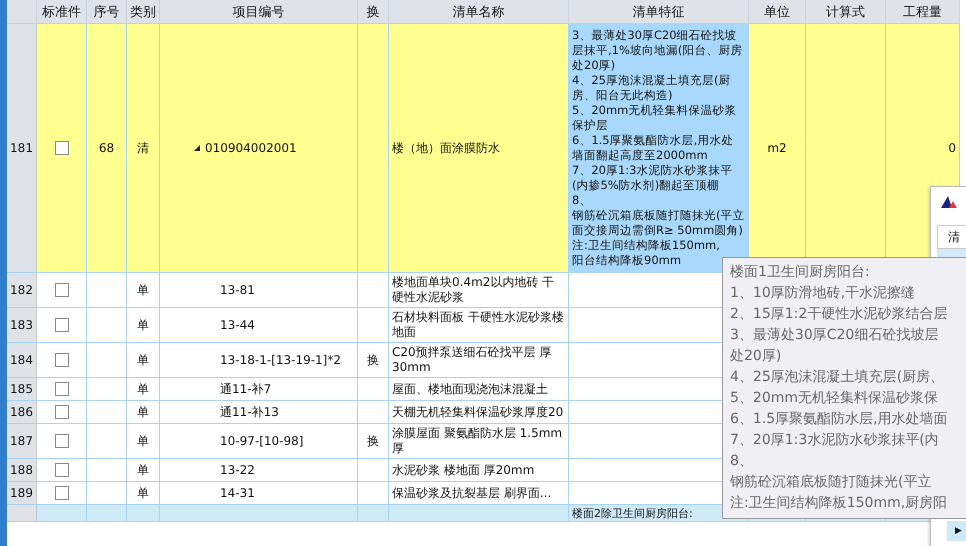 This screenshot has height=546, width=966. What do you see at coordinates (949, 202) in the screenshot?
I see `triangle-logo-icon` at bounding box center [949, 202].